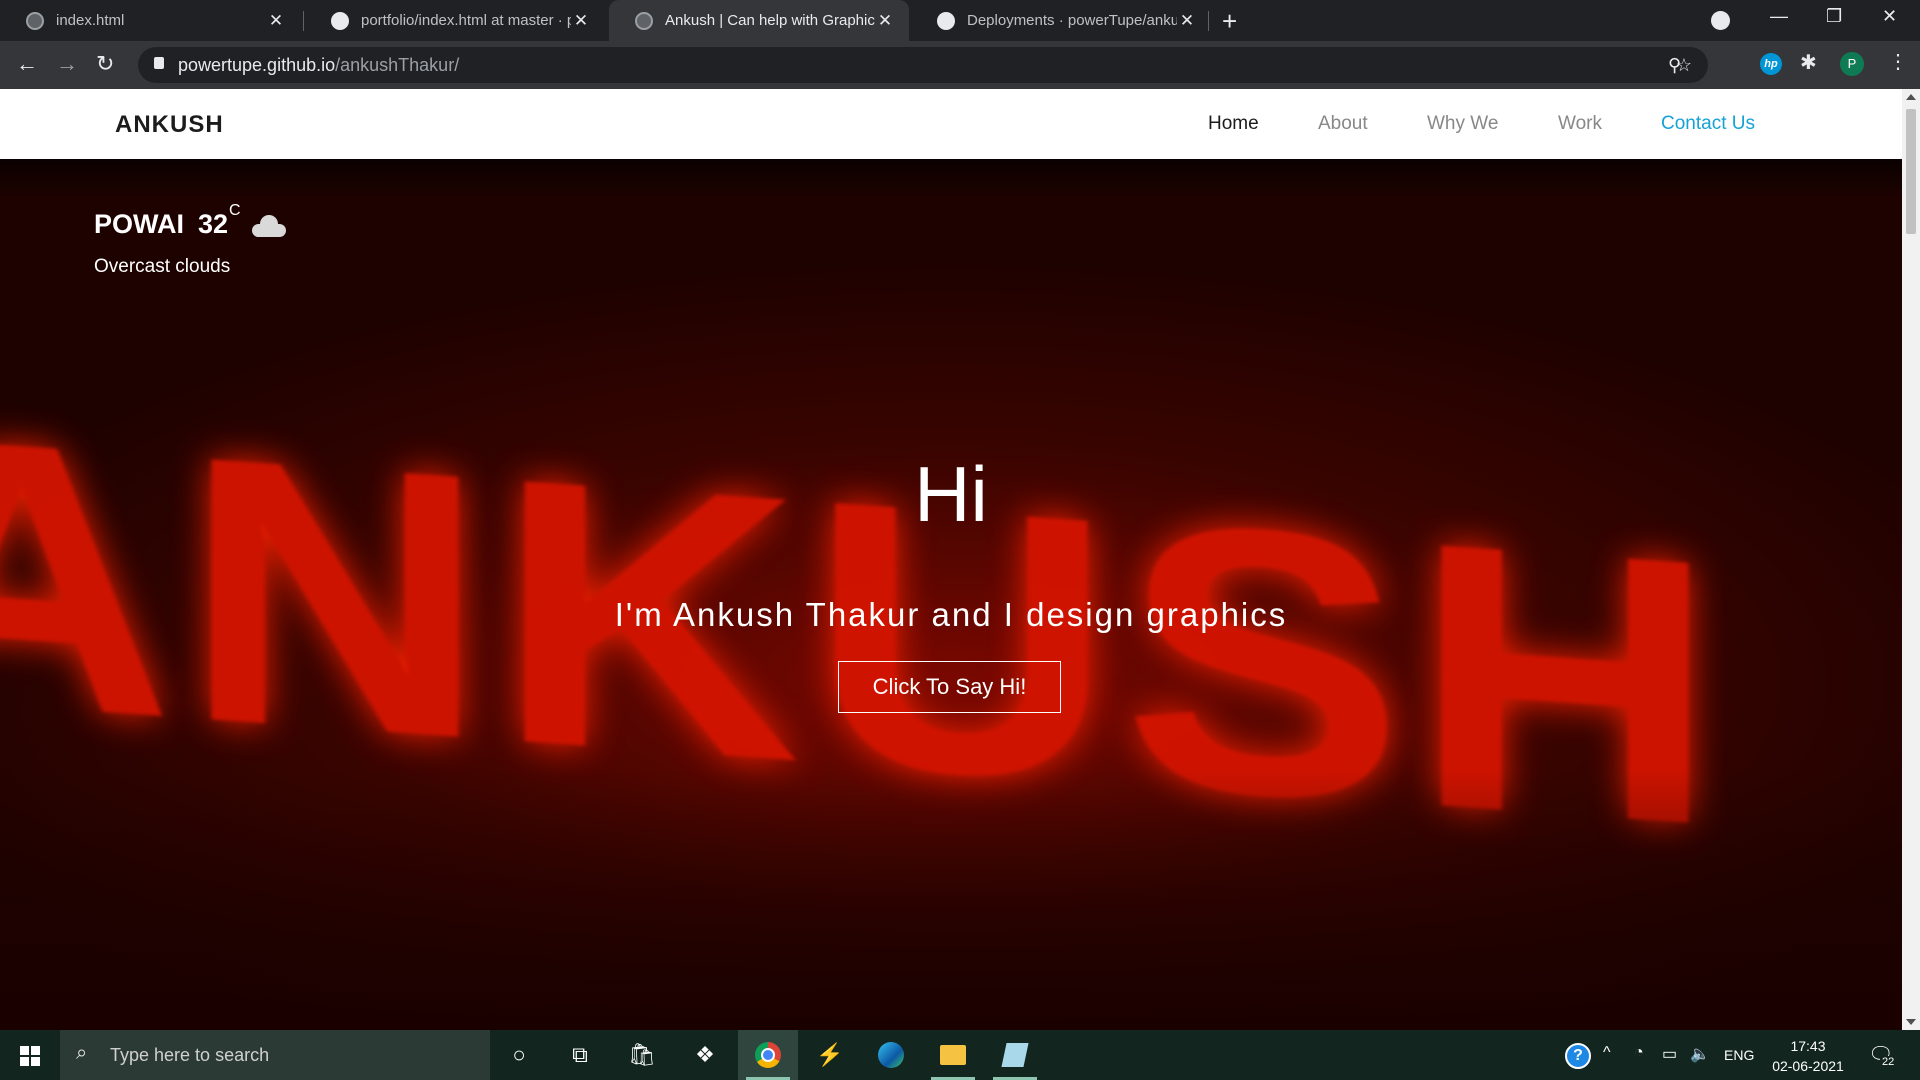 The image size is (1920, 1080). What do you see at coordinates (770, 20) in the screenshot?
I see `tab-title: Ankush | Can help with Graphic` at bounding box center [770, 20].